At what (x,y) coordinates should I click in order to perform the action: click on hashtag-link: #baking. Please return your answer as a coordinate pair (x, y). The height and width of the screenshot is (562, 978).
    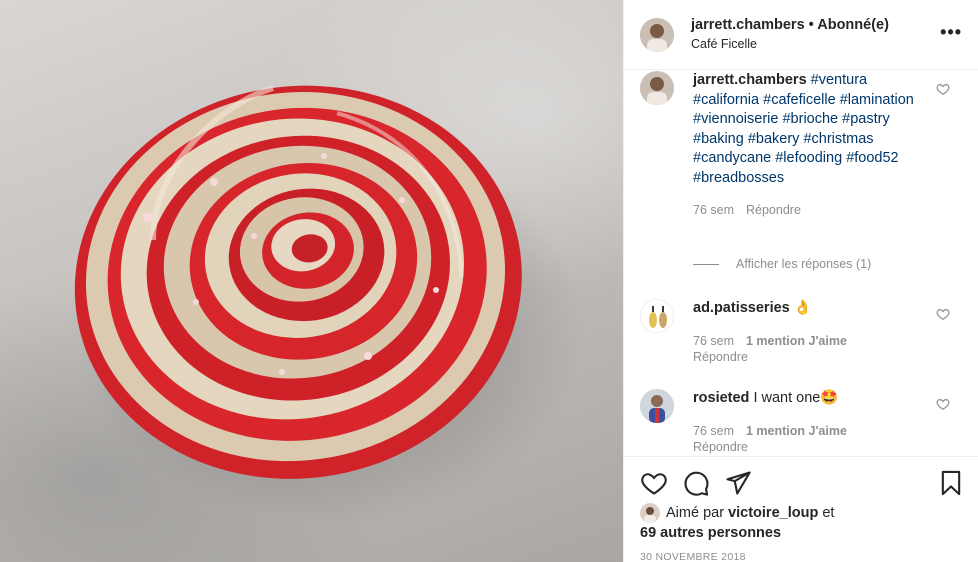
    Looking at the image, I should click on (718, 139).